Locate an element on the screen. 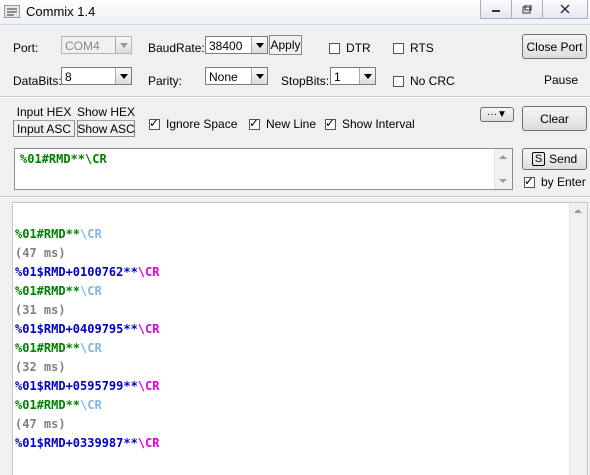 Image resolution: width=590 pixels, height=475 pixels. stopbits-select: 1 is located at coordinates (353, 76).